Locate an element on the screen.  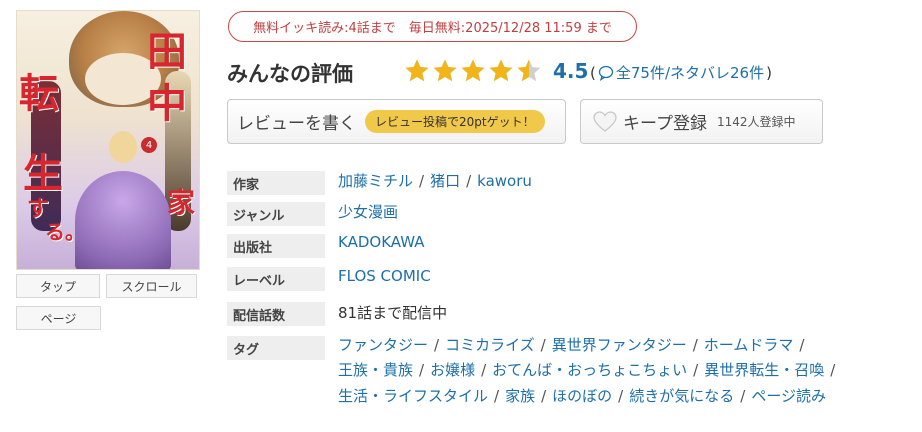
free-reading-banner: 無料イッキ読み:4話まで 毎日無料:2025/12/28 11:59 まで is located at coordinates (432, 26).